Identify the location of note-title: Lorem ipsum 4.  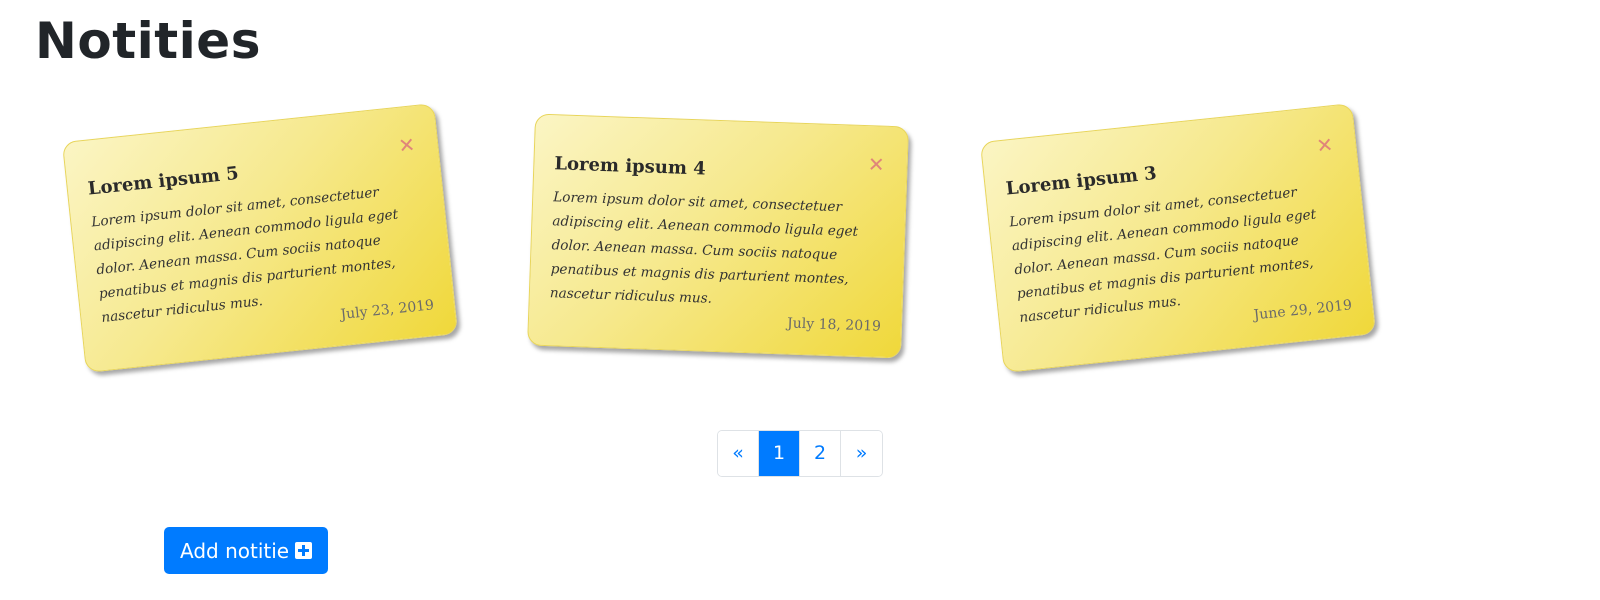
(630, 166).